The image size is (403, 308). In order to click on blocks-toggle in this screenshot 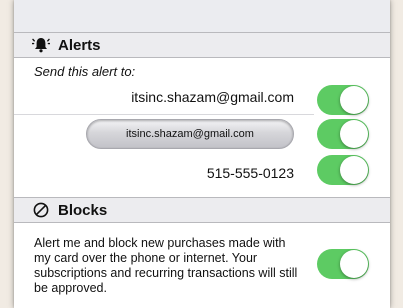, I will do `click(343, 264)`.